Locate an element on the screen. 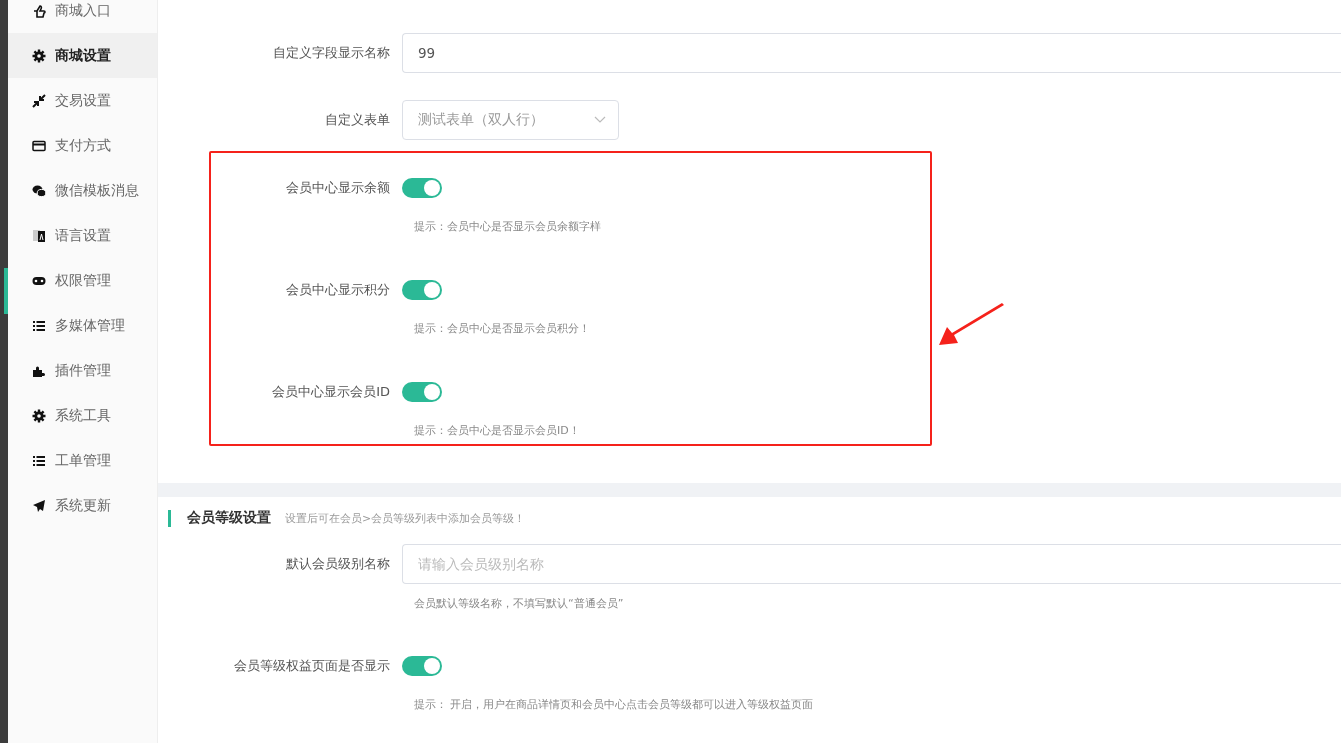 This screenshot has width=1341, height=743. section-marker is located at coordinates (169, 518).